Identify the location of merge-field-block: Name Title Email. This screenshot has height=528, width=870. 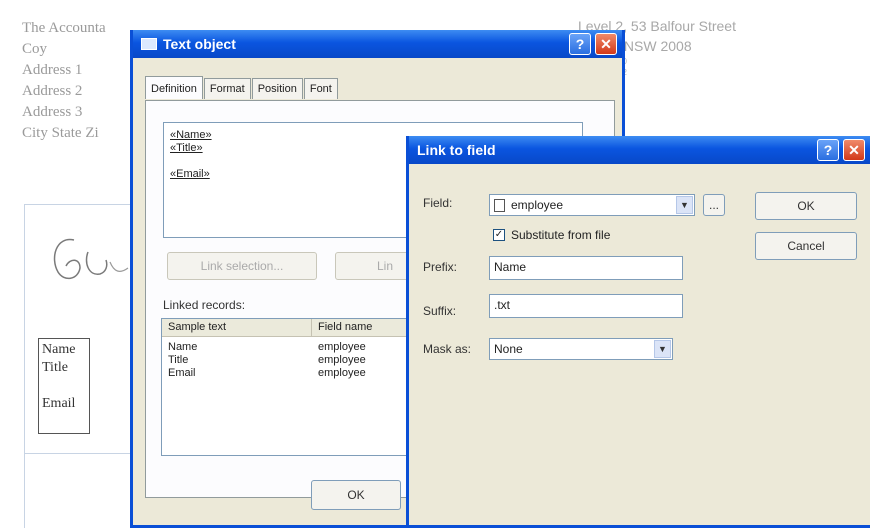
(64, 386).